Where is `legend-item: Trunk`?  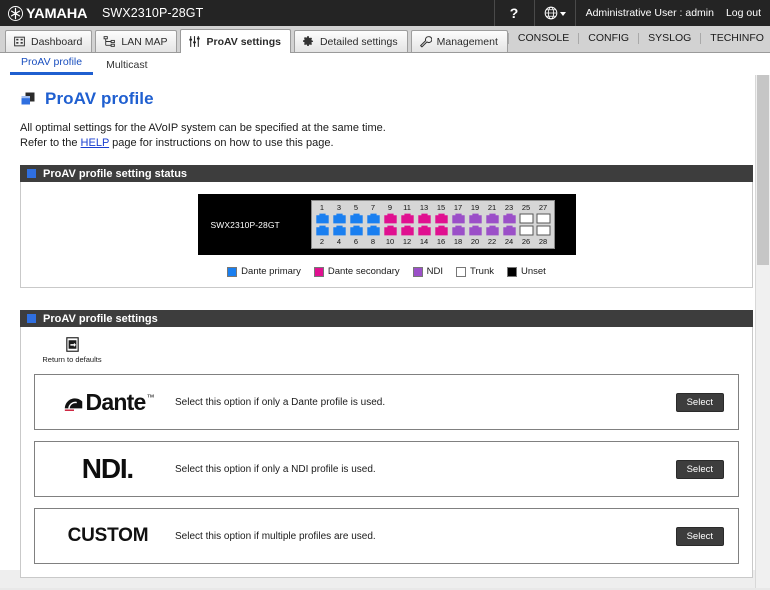
legend-item: Trunk is located at coordinates (475, 271).